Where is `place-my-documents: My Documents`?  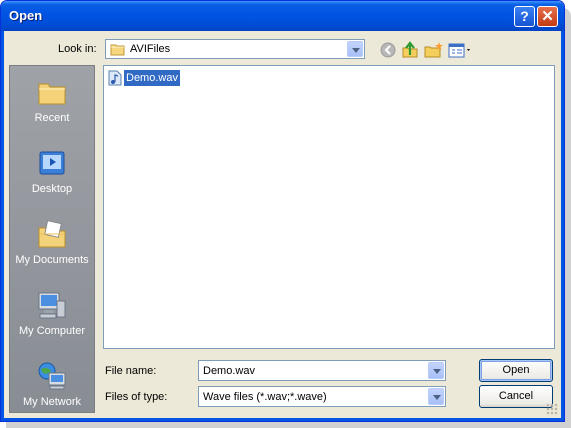
place-my-documents: My Documents is located at coordinates (52, 246).